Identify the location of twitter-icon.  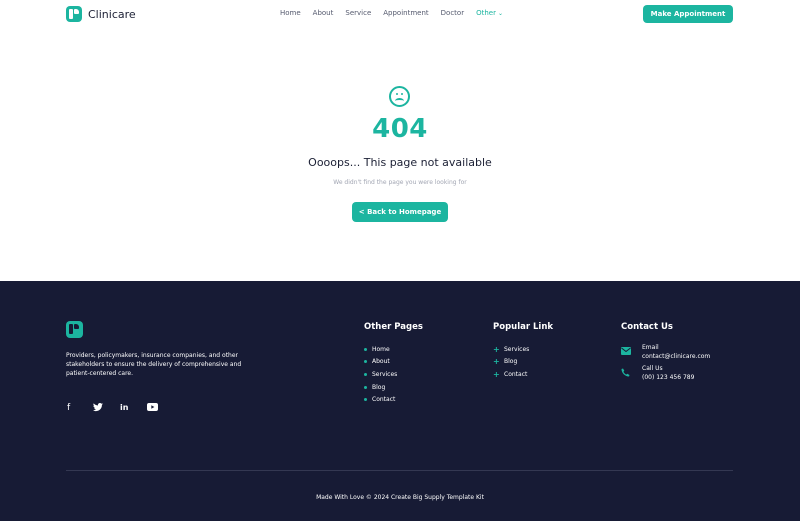
(98, 409).